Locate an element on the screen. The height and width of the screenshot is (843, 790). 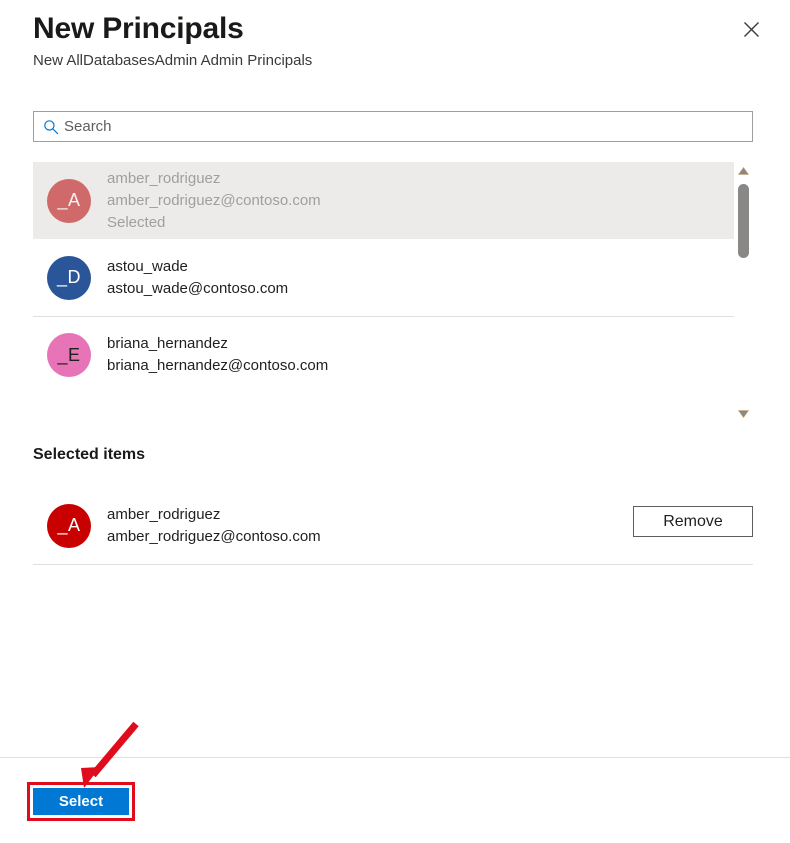
avatar: _D is located at coordinates (69, 277).